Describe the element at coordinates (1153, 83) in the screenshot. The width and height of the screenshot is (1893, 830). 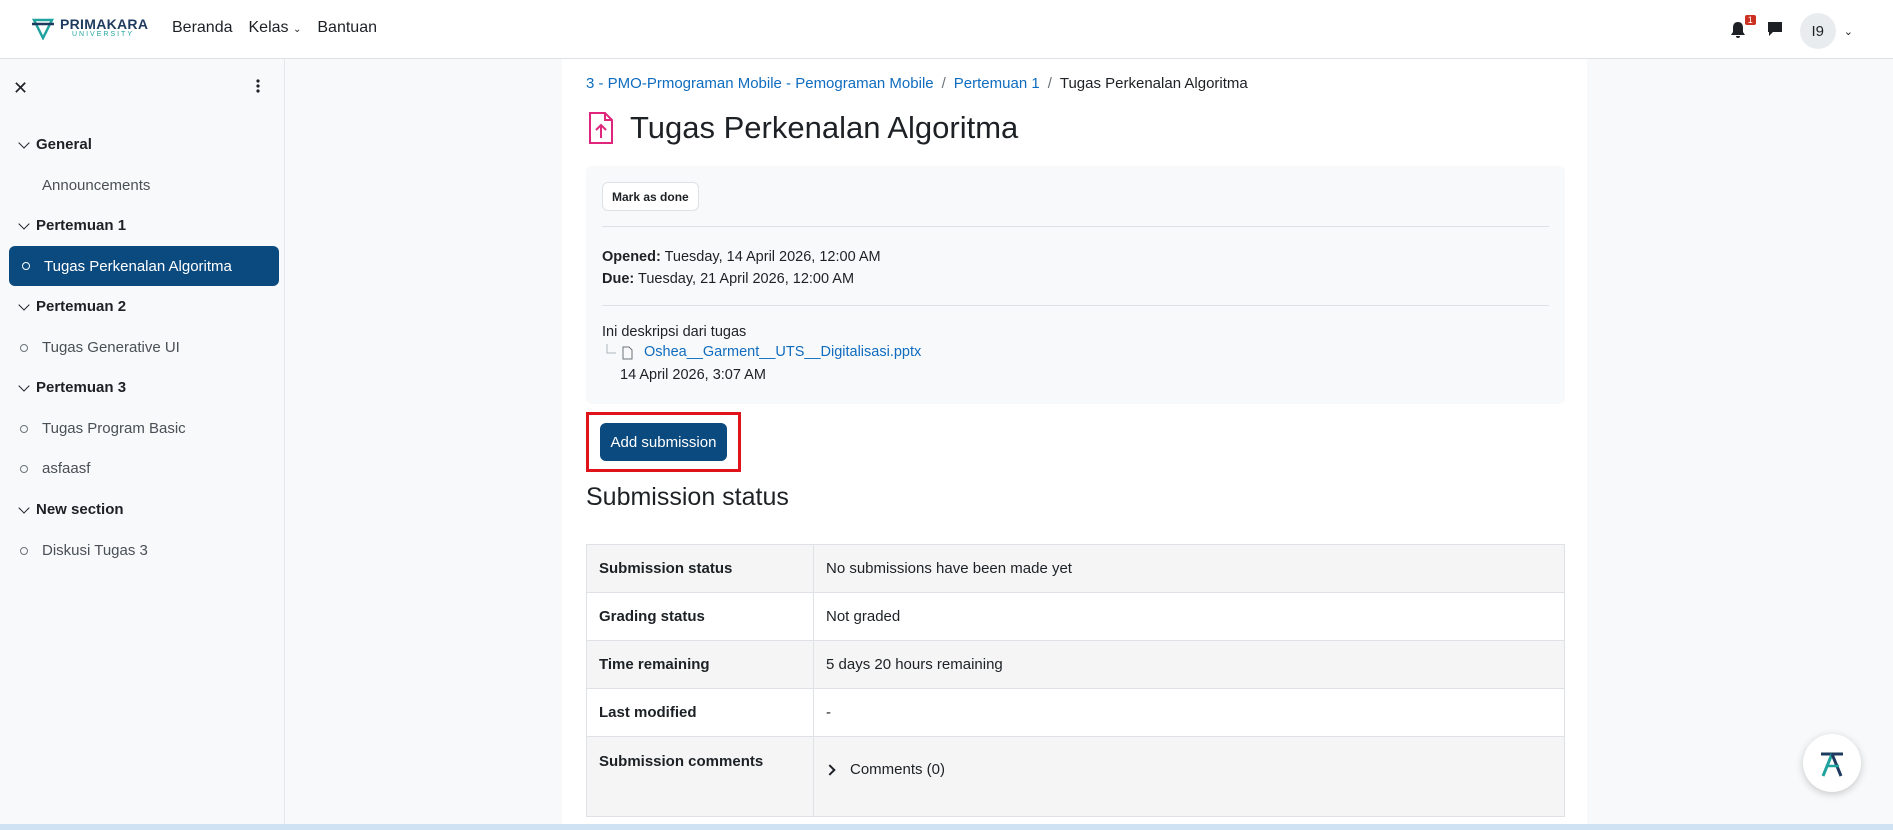
I see `breadcrumb-current: Tugas Perkenalan Algoritma` at that location.